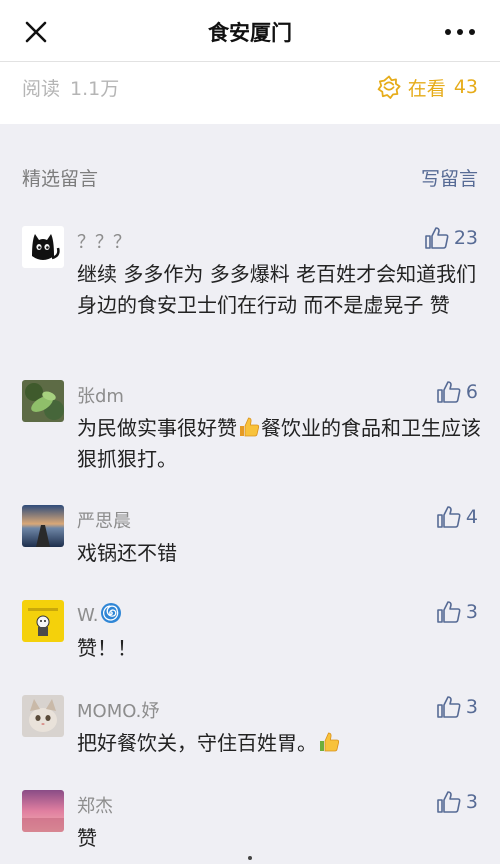 The width and height of the screenshot is (500, 864). I want to click on comment-author: 严思晨, so click(104, 521).